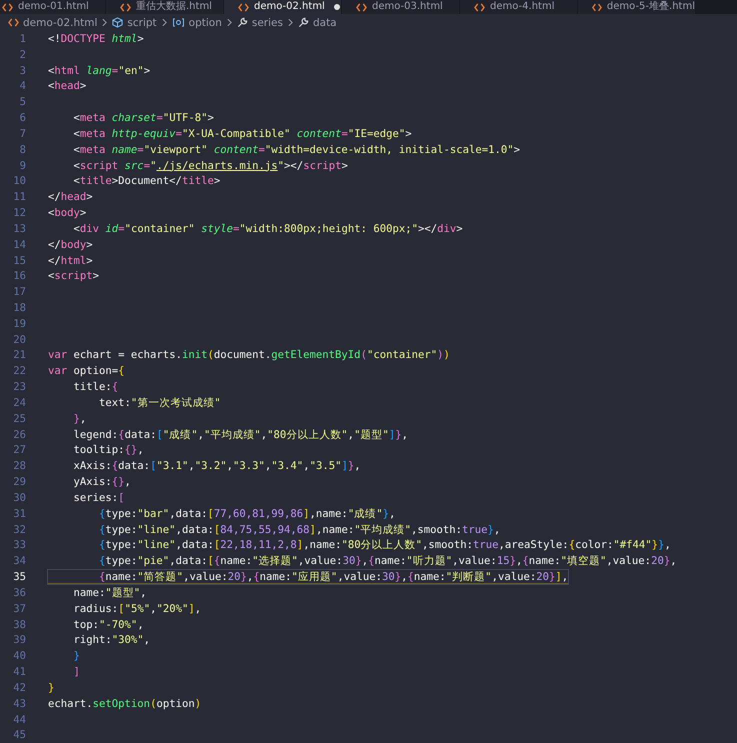 The height and width of the screenshot is (743, 737). I want to click on cube-icon, so click(118, 22).